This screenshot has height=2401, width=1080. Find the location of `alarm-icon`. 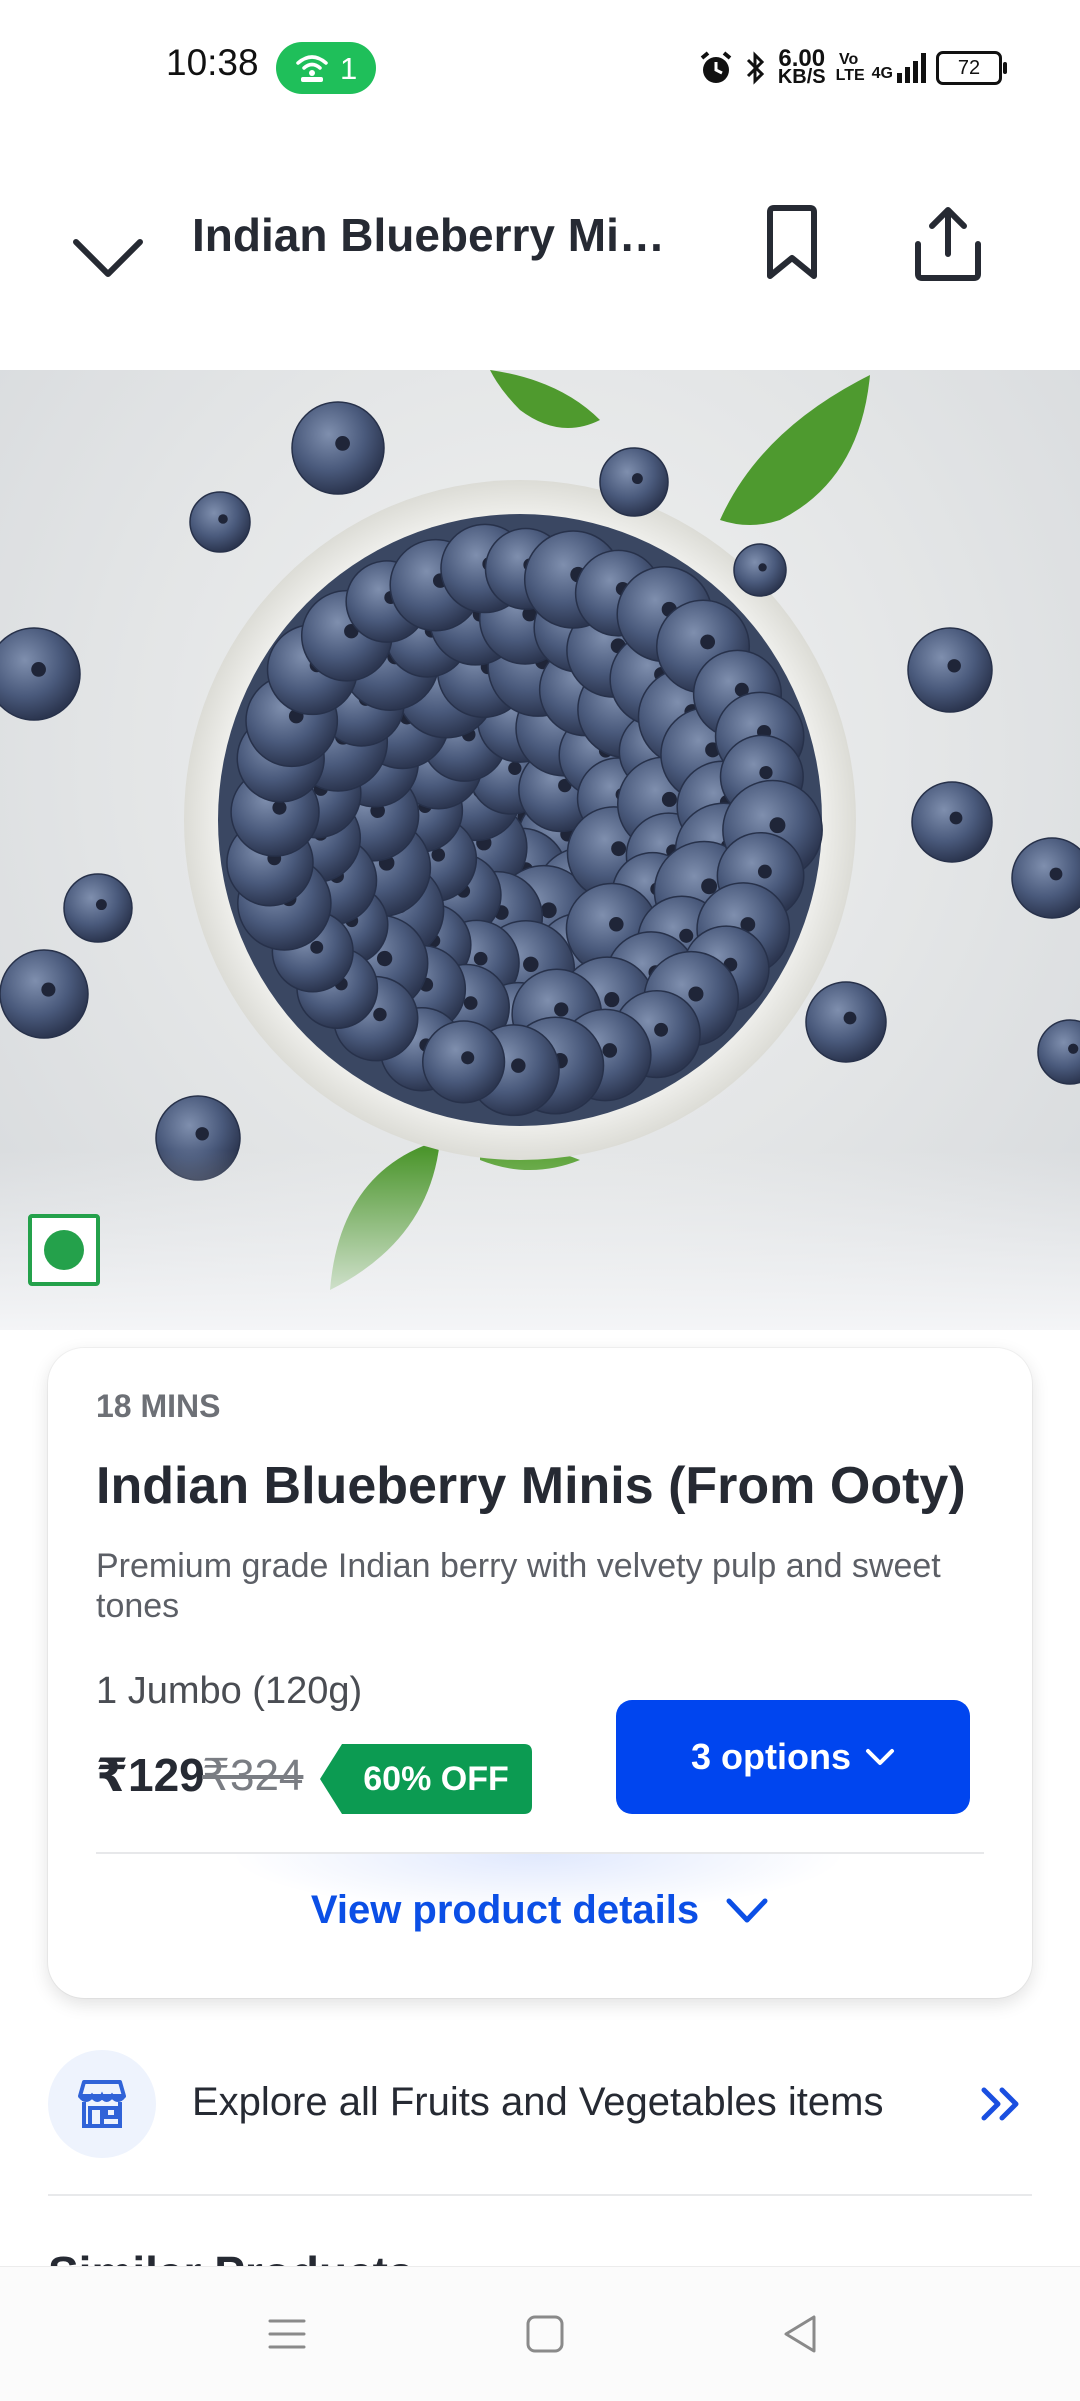

alarm-icon is located at coordinates (716, 67).